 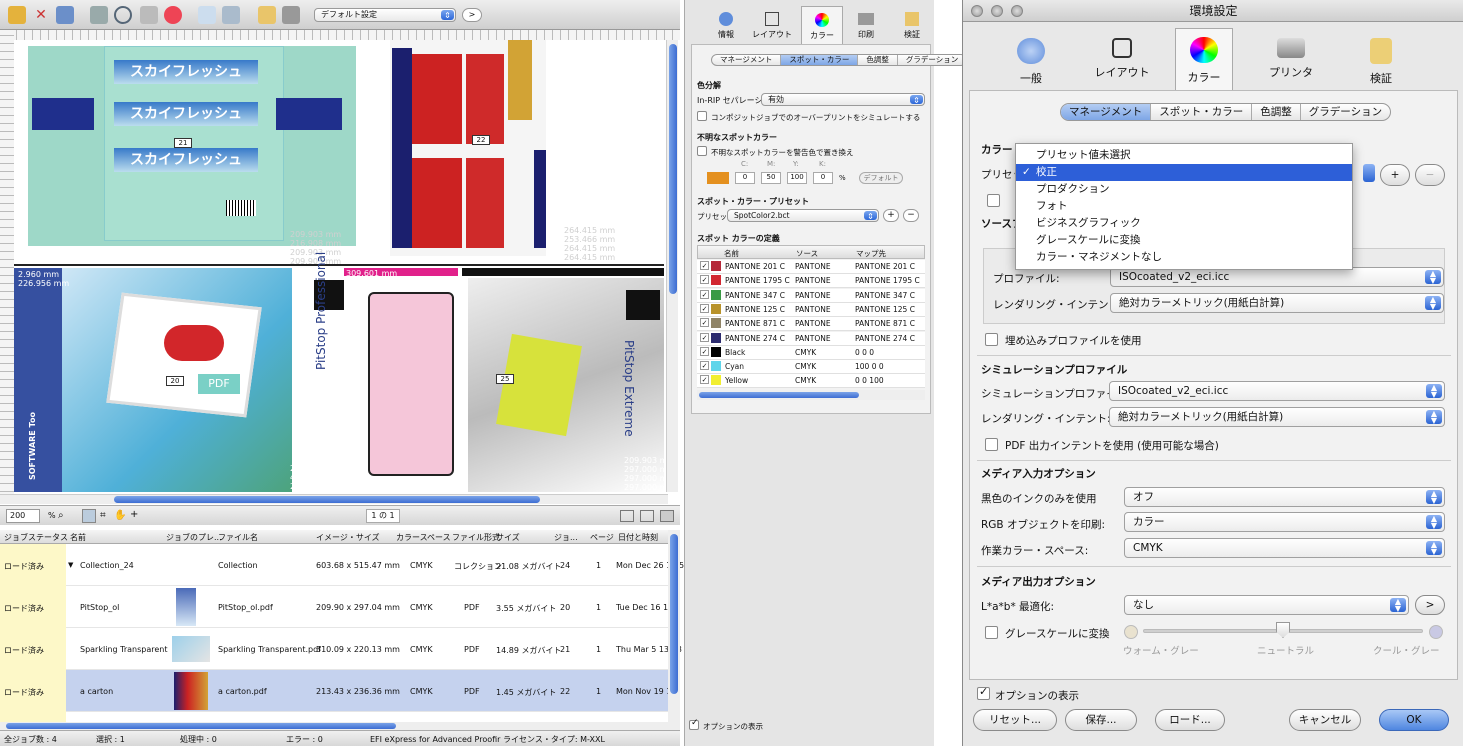 What do you see at coordinates (811, 381) in the screenshot?
I see `spot-table-row: ✓ Yellow CMYK 0 0 100` at bounding box center [811, 381].